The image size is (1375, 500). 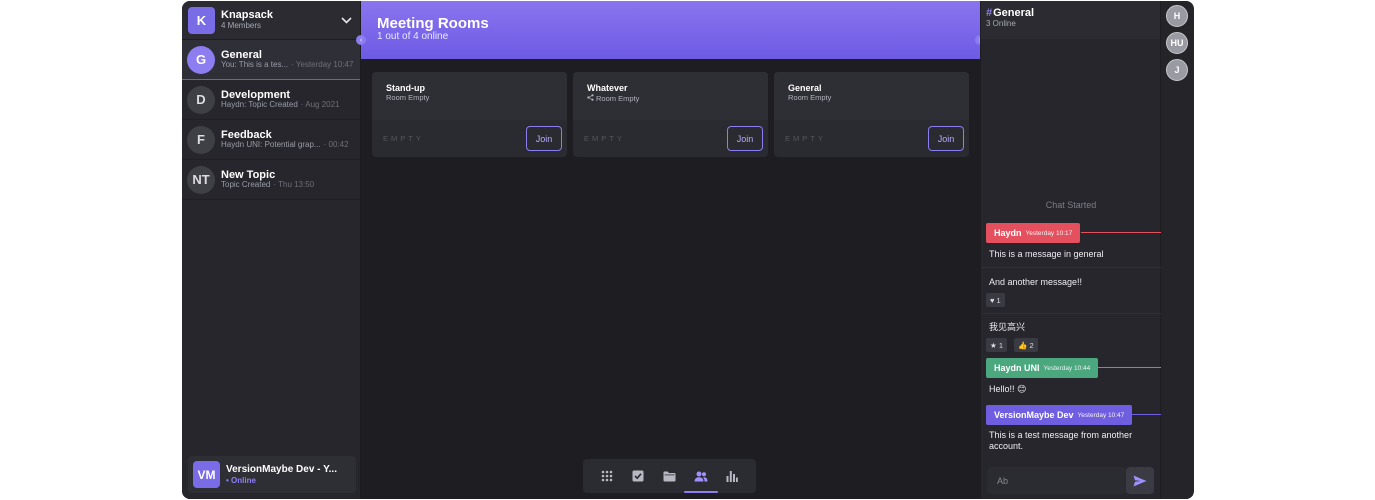 I want to click on member-list: H HU J, so click(x=1176, y=250).